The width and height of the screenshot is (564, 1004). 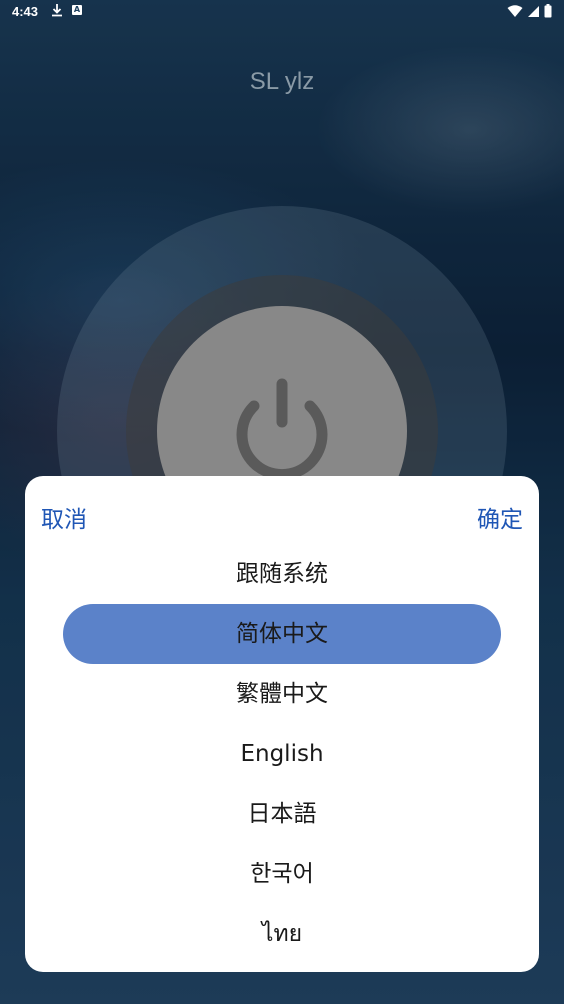 What do you see at coordinates (515, 13) in the screenshot?
I see `wifi-icon` at bounding box center [515, 13].